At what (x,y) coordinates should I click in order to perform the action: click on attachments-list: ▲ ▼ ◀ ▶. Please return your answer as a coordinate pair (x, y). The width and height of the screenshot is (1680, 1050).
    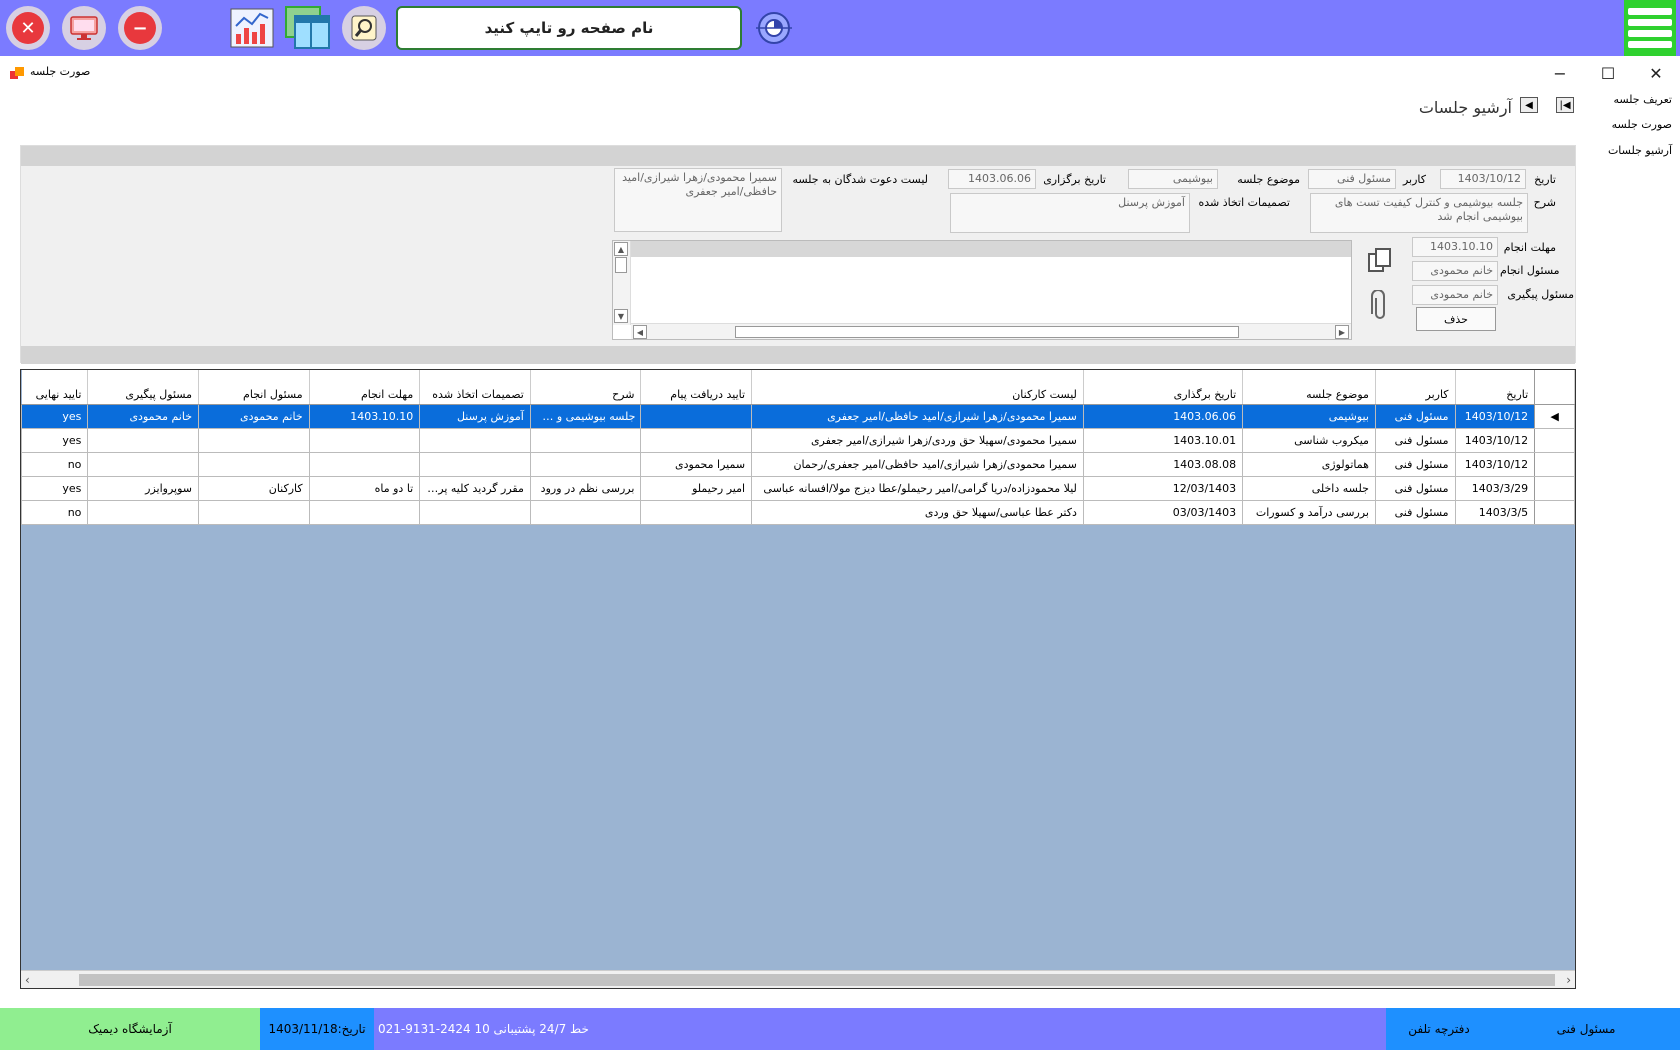
    Looking at the image, I should click on (982, 290).